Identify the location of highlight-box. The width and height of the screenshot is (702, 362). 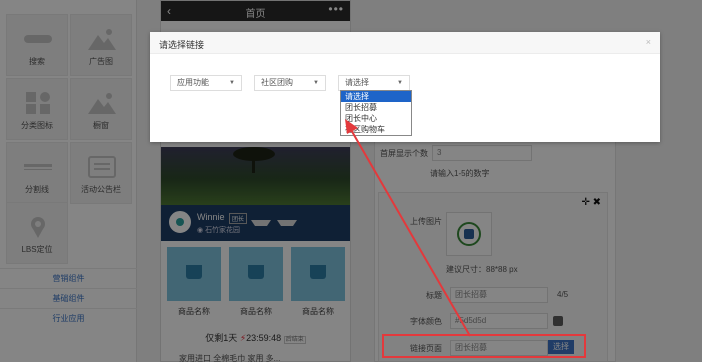
(484, 346).